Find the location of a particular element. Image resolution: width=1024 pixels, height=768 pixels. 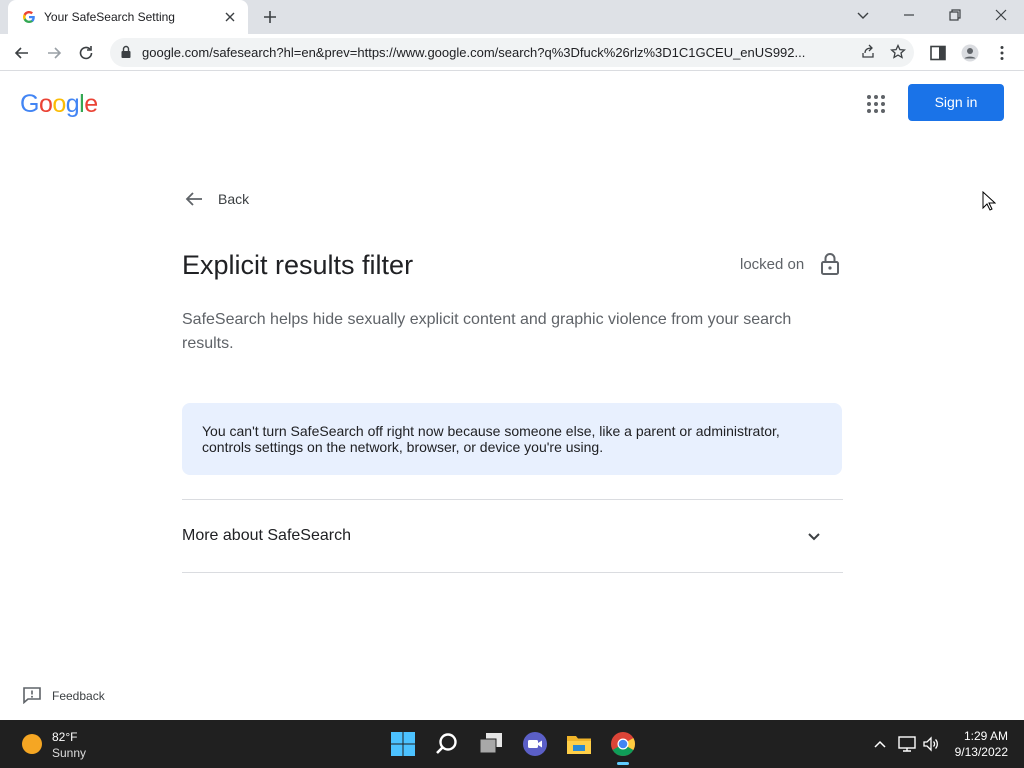

close-icon is located at coordinates (1001, 15).